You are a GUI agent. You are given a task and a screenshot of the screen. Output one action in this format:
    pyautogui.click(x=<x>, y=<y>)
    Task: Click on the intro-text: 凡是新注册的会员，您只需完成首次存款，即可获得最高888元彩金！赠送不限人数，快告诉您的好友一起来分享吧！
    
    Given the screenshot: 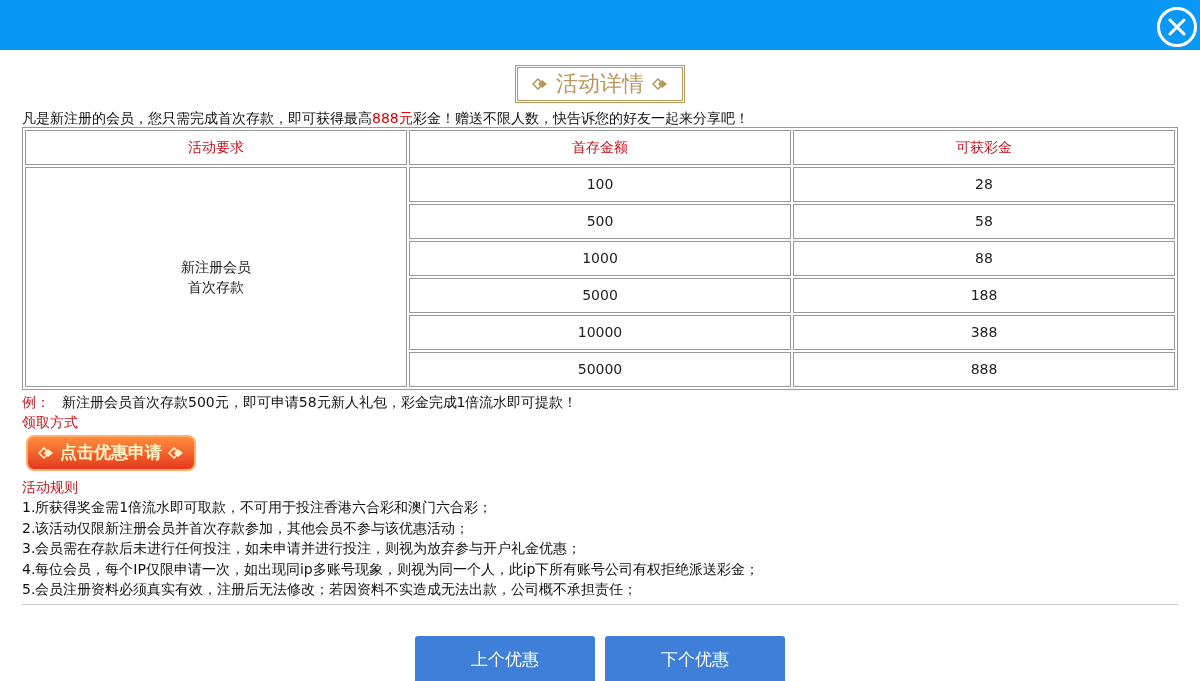 What is the action you would take?
    pyautogui.click(x=386, y=118)
    